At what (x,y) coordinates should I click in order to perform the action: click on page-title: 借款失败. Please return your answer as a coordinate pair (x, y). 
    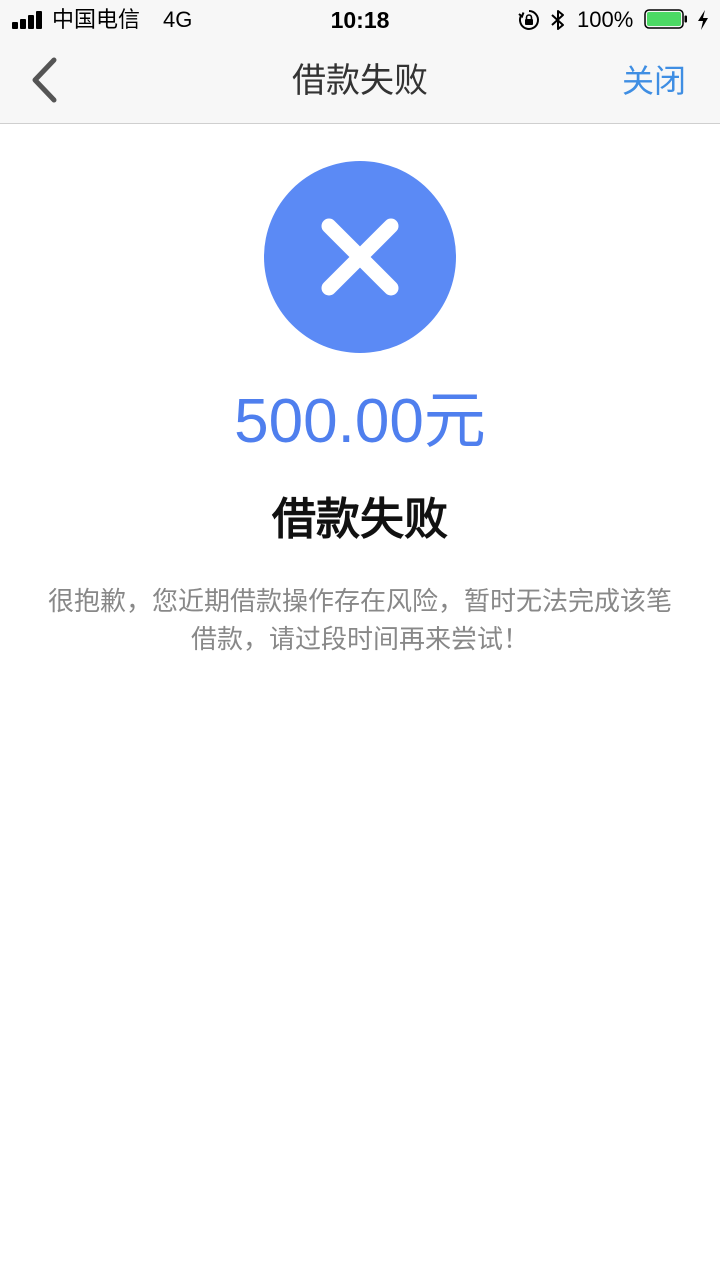
    Looking at the image, I should click on (360, 81).